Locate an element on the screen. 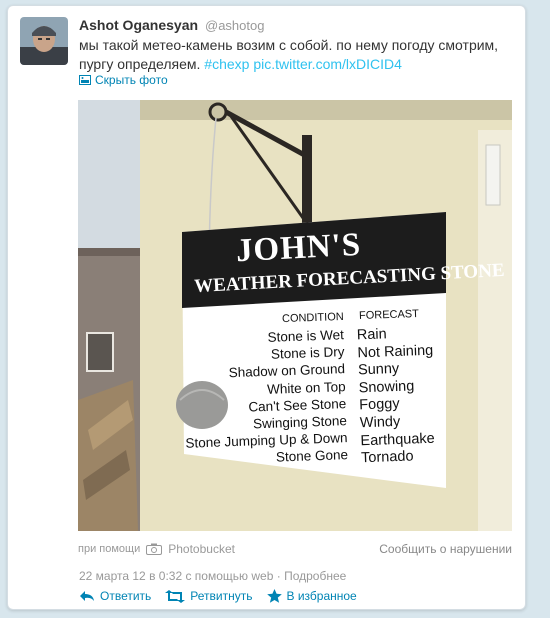  hashtag-link: #chexp is located at coordinates (226, 64).